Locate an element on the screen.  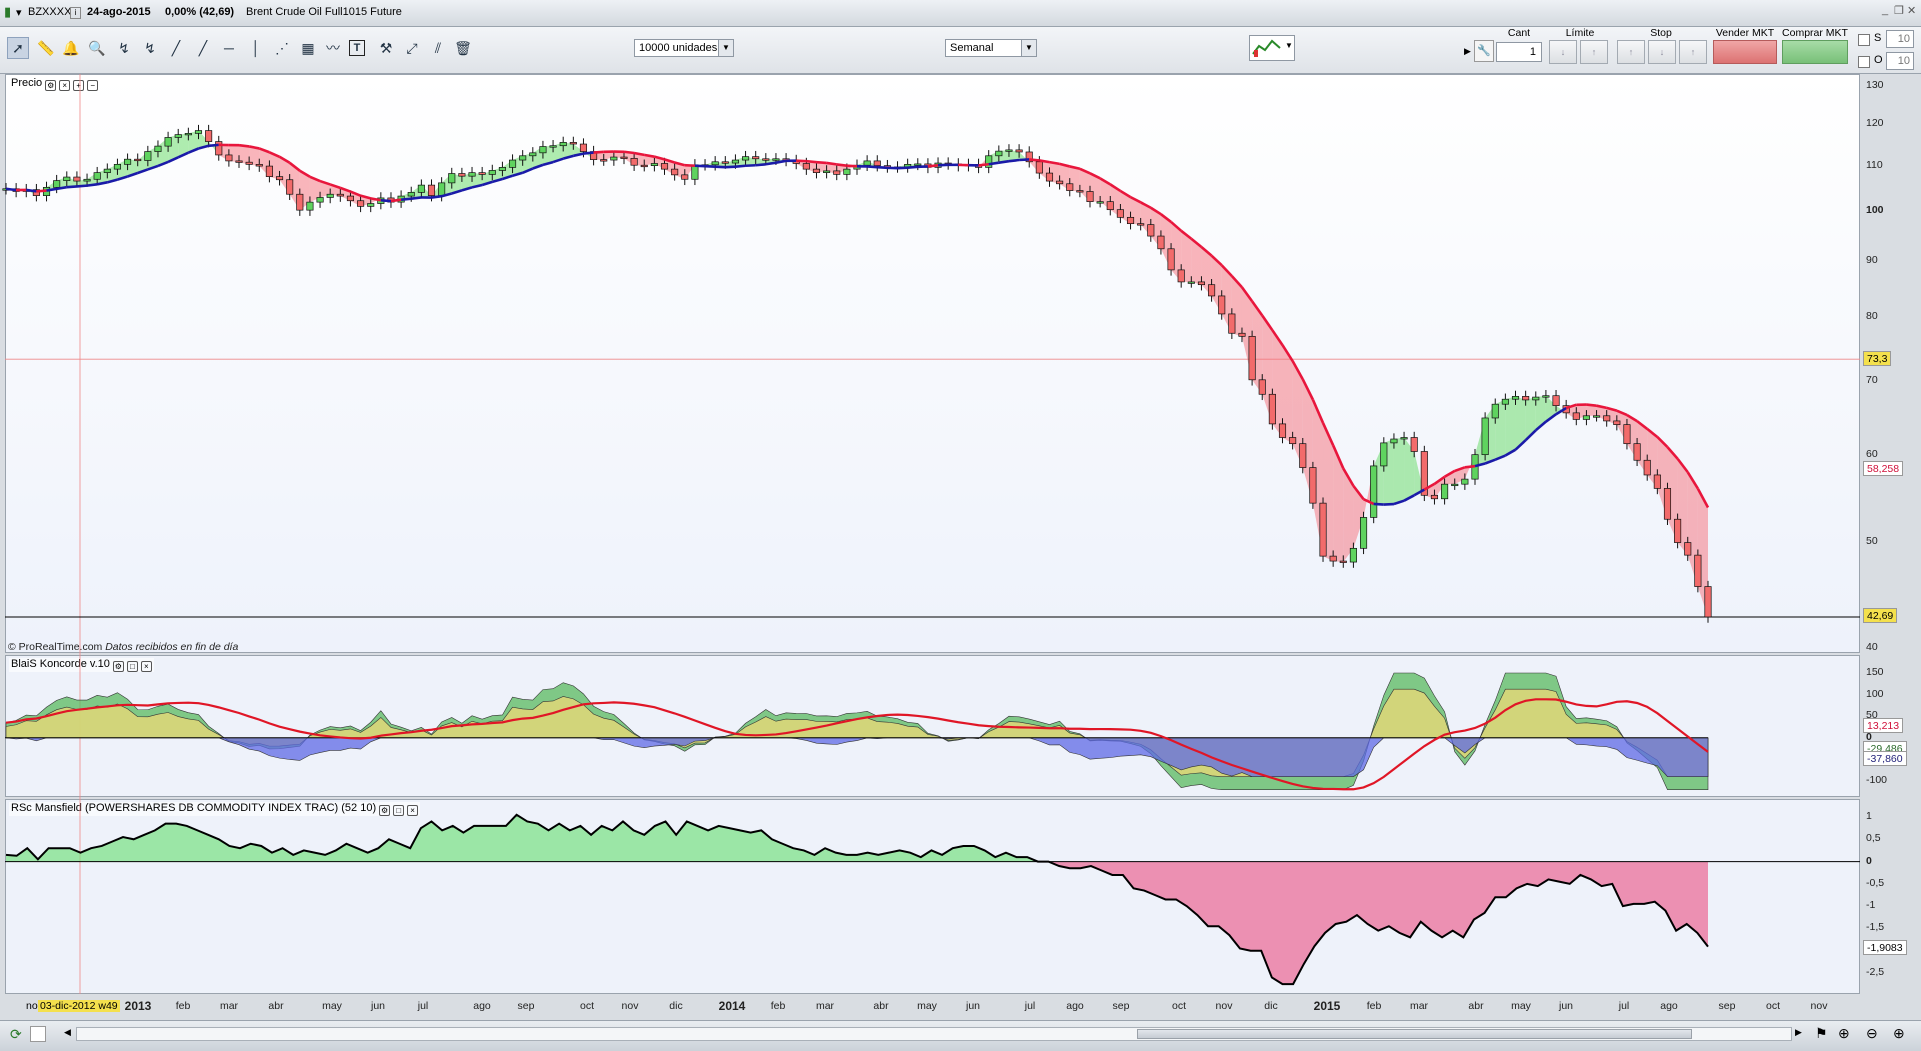
x-axis-tick-label: sep is located at coordinates (1121, 1006).